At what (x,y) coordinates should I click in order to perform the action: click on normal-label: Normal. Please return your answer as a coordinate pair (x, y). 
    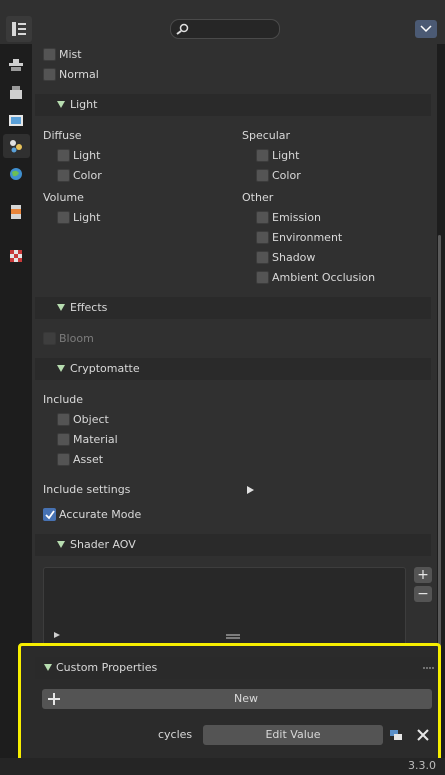
    Looking at the image, I should click on (79, 74).